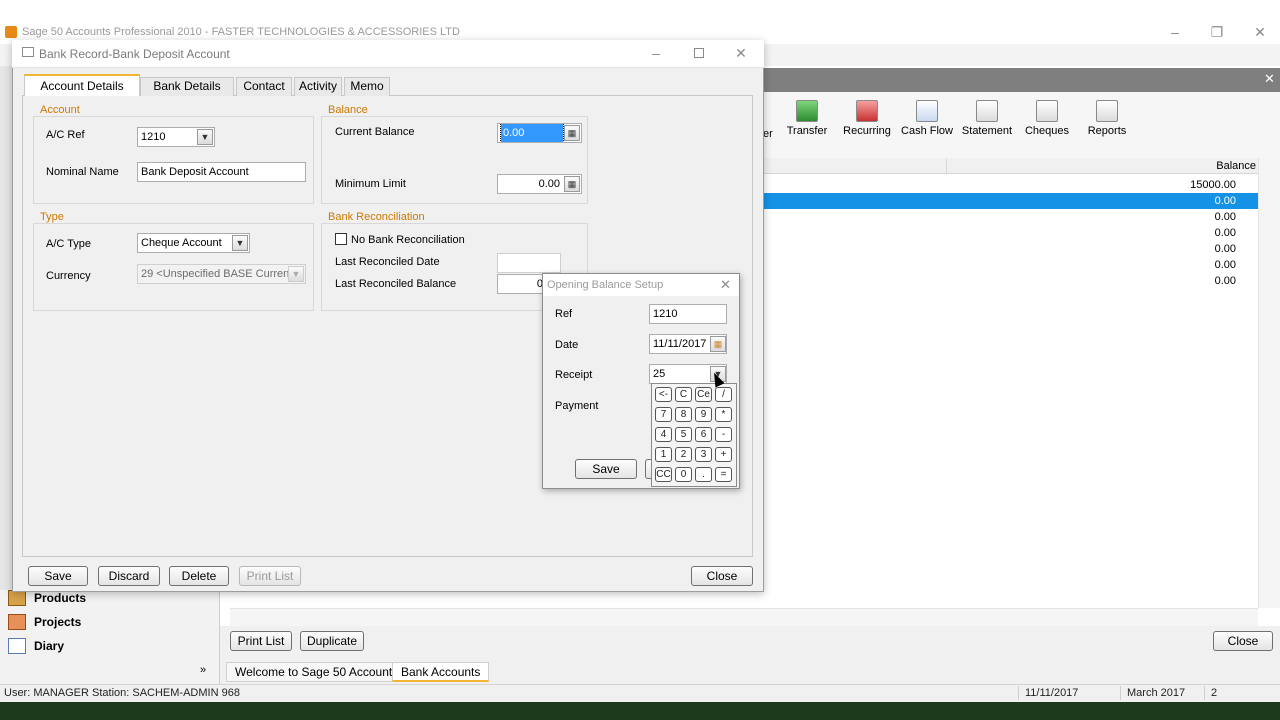 The height and width of the screenshot is (720, 1280). What do you see at coordinates (82, 85) in the screenshot?
I see `tab-account-details: Account Details` at bounding box center [82, 85].